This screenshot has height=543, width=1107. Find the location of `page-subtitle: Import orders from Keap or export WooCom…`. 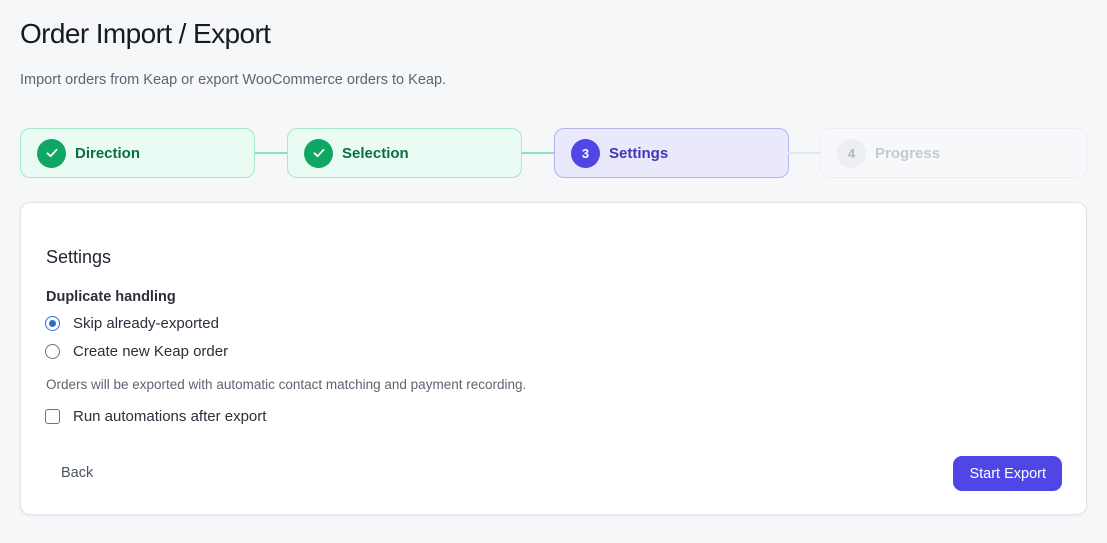

page-subtitle: Import orders from Keap or export WooCom… is located at coordinates (233, 80).